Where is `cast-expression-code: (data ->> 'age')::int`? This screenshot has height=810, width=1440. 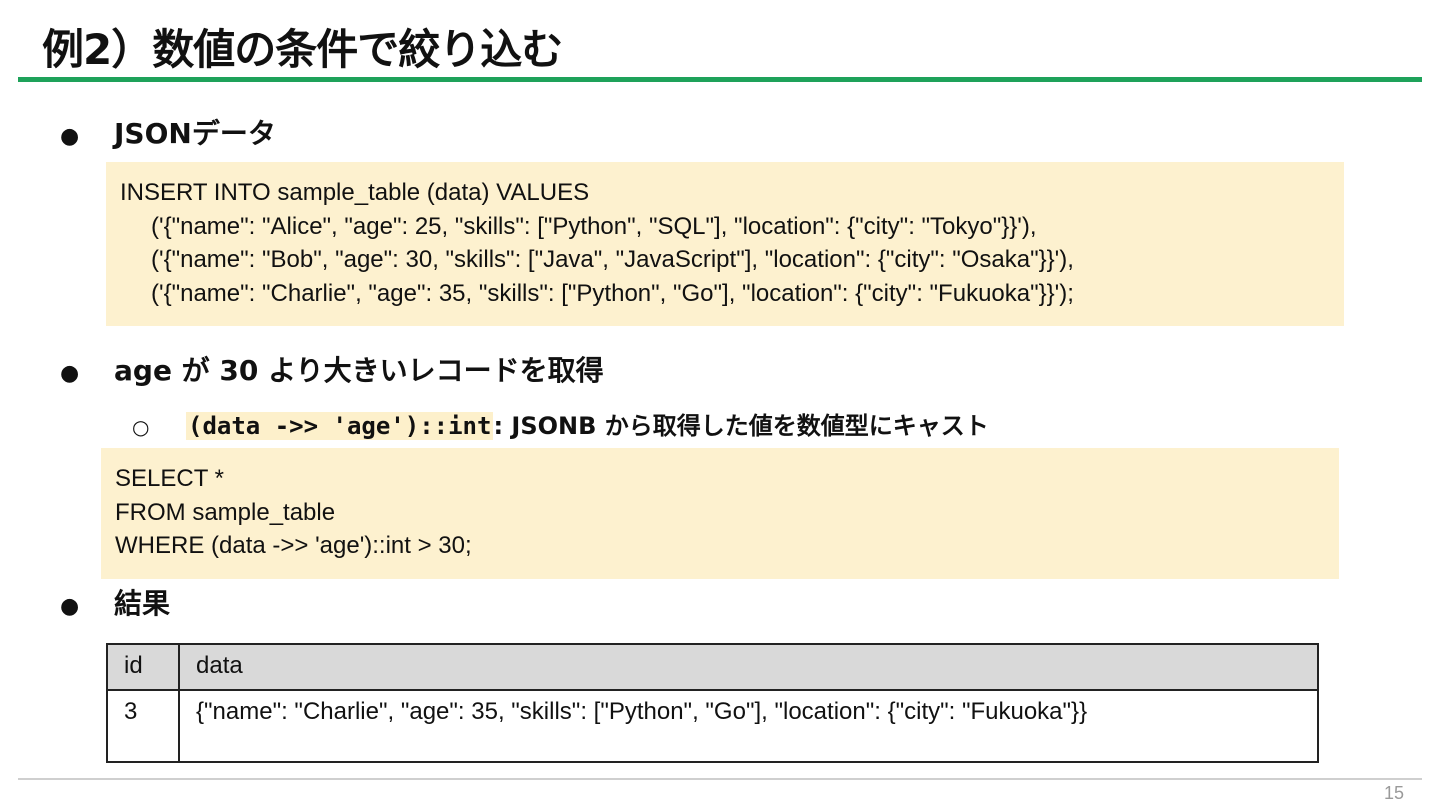
cast-expression-code: (data ->> 'age')::int is located at coordinates (340, 426).